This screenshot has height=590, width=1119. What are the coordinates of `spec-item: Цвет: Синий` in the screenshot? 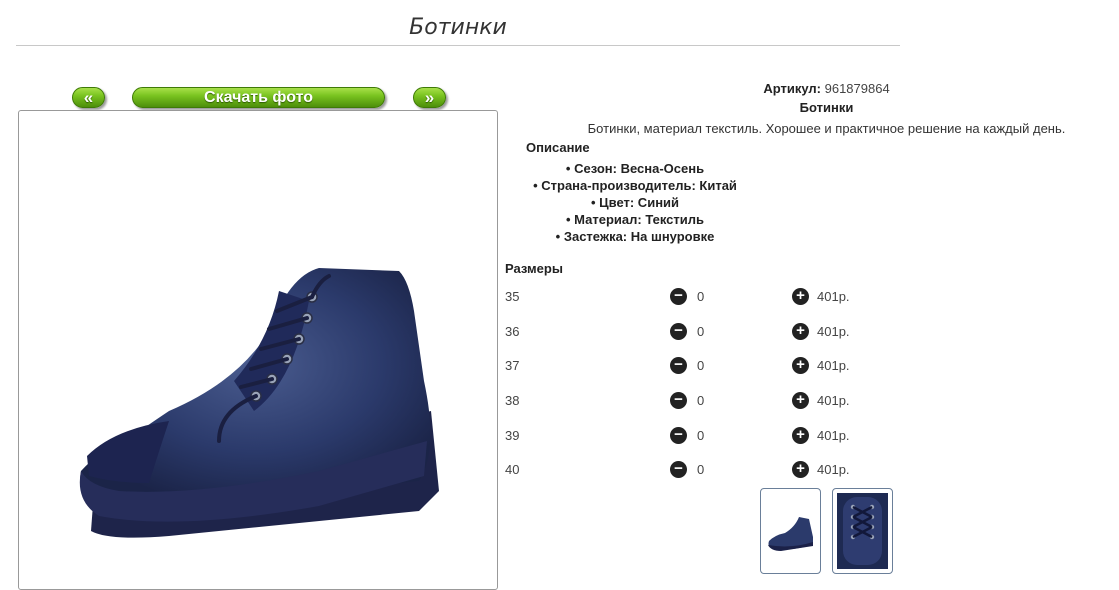 It's located at (635, 202).